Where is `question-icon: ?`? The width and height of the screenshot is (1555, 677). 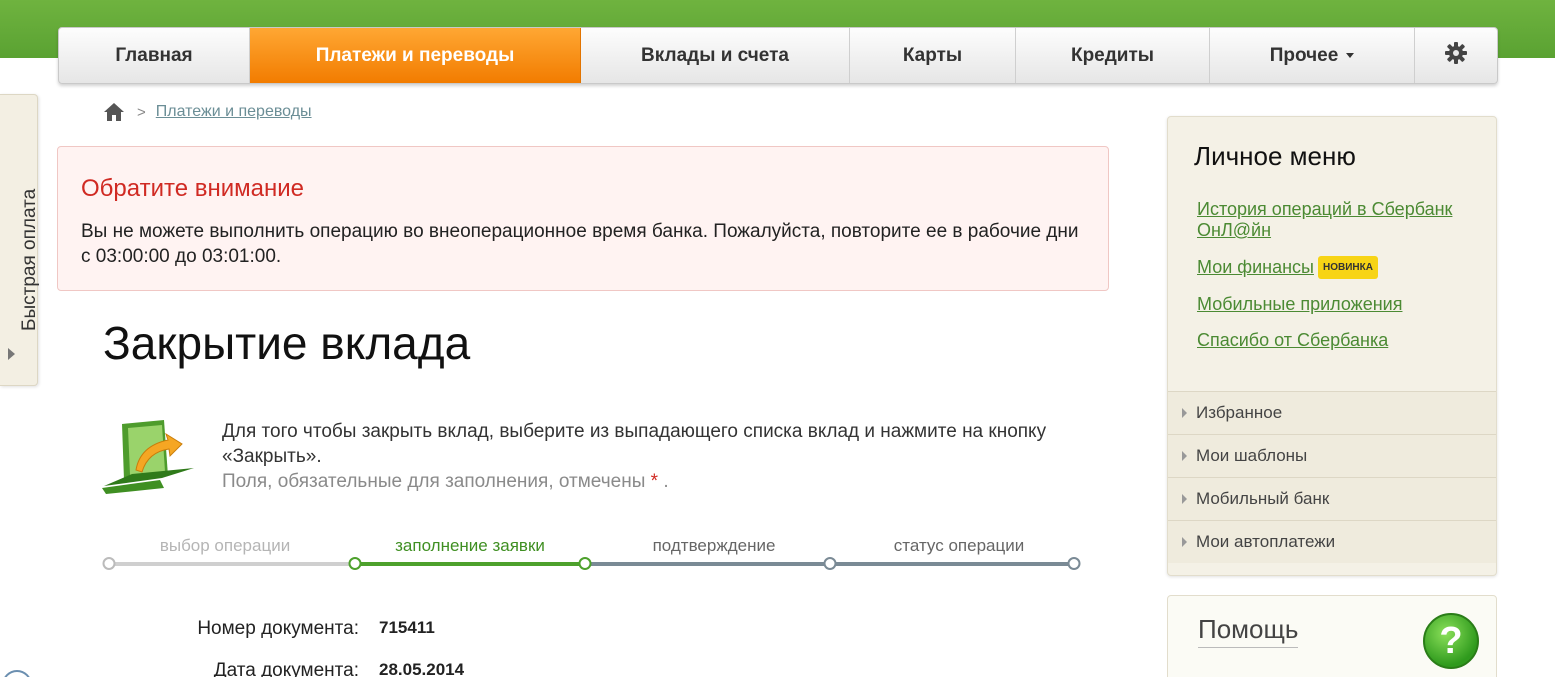
question-icon: ? is located at coordinates (1451, 641).